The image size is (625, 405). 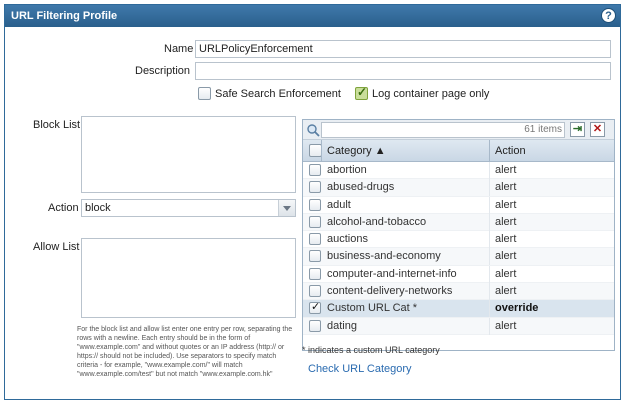 I want to click on safe-search-checkbox, so click(x=204, y=93).